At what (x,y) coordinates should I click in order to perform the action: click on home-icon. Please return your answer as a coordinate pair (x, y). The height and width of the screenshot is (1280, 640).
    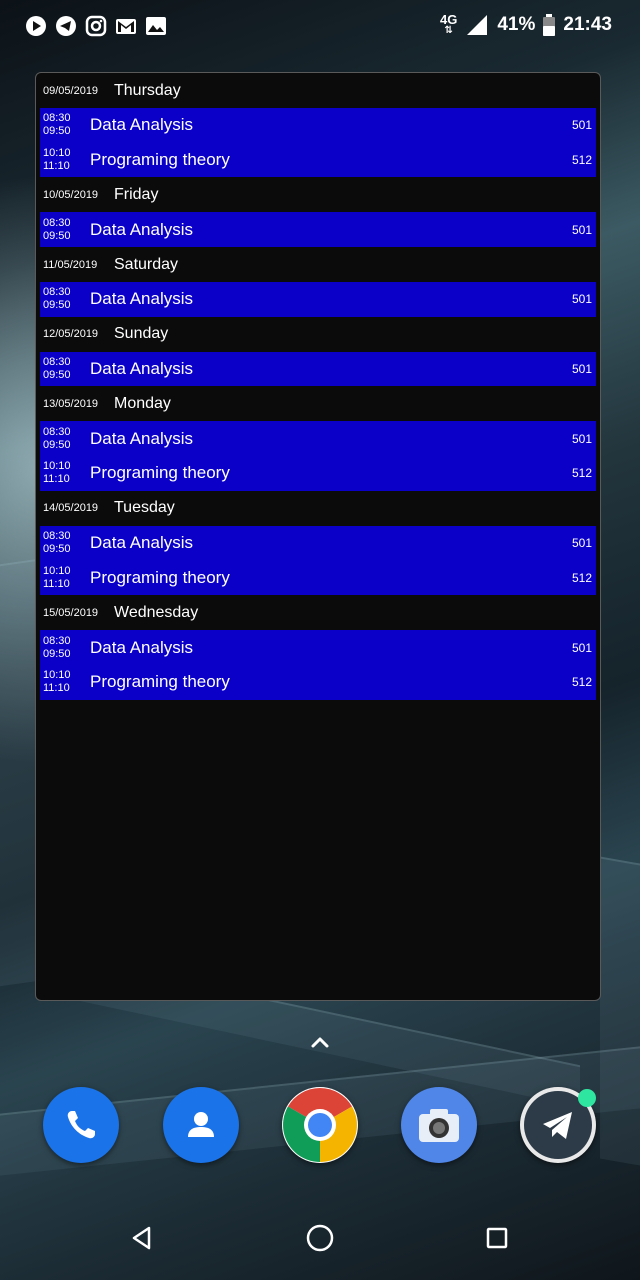
    Looking at the image, I should click on (320, 1238).